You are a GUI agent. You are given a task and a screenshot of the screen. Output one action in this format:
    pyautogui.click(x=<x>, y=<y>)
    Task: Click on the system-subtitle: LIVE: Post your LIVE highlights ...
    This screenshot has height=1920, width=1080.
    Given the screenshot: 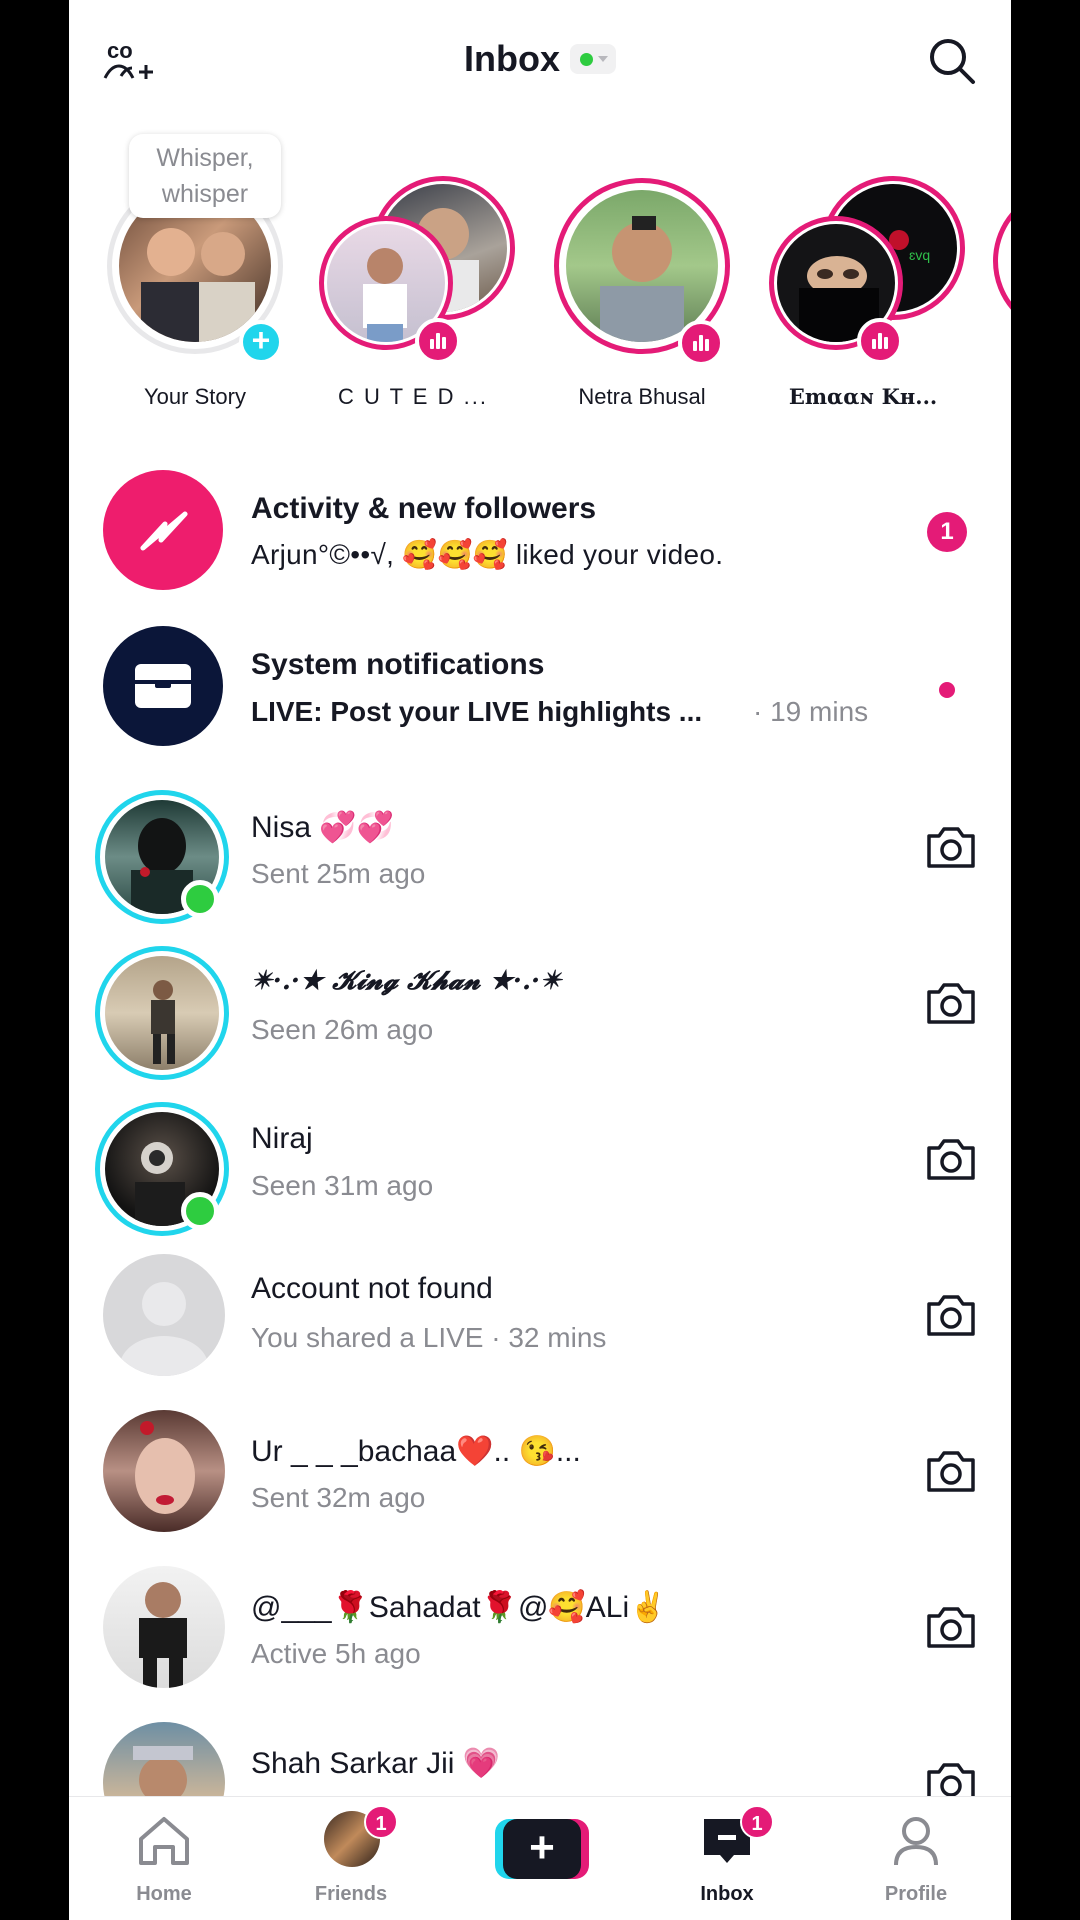 What is the action you would take?
    pyautogui.click(x=477, y=711)
    